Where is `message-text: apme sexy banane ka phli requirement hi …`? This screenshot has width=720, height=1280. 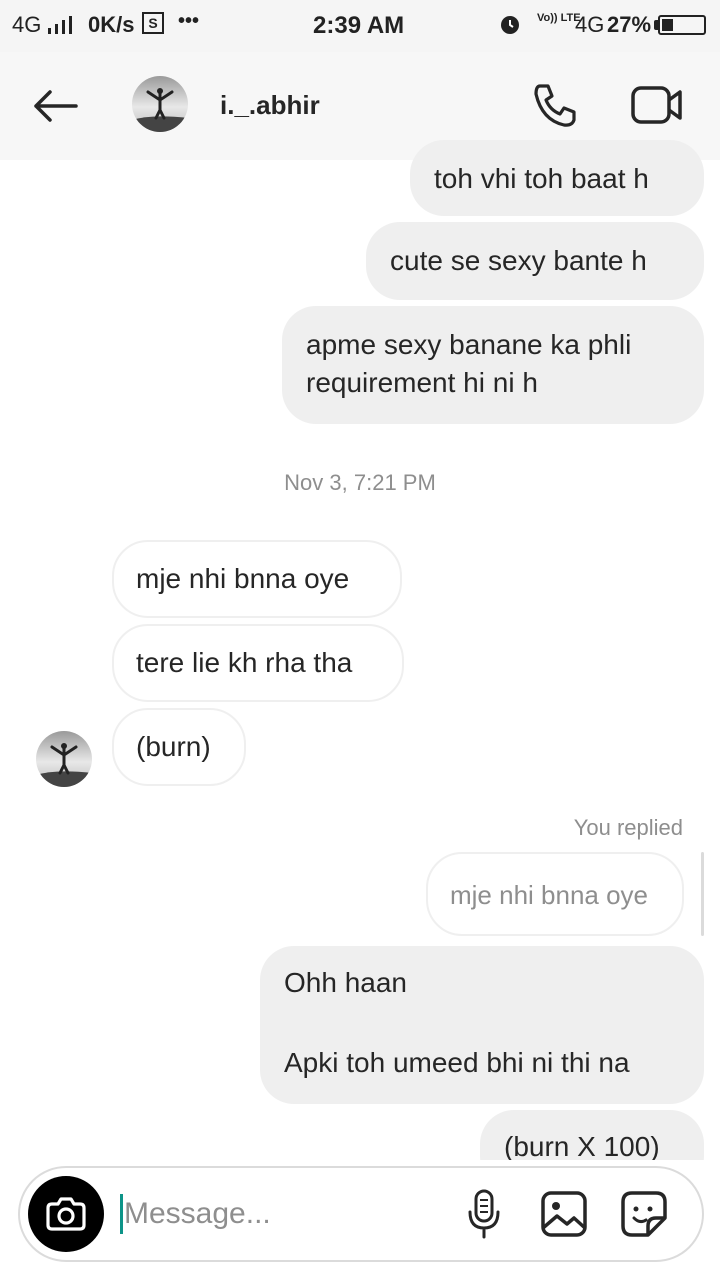 message-text: apme sexy banane ka phli requirement hi … is located at coordinates (469, 363).